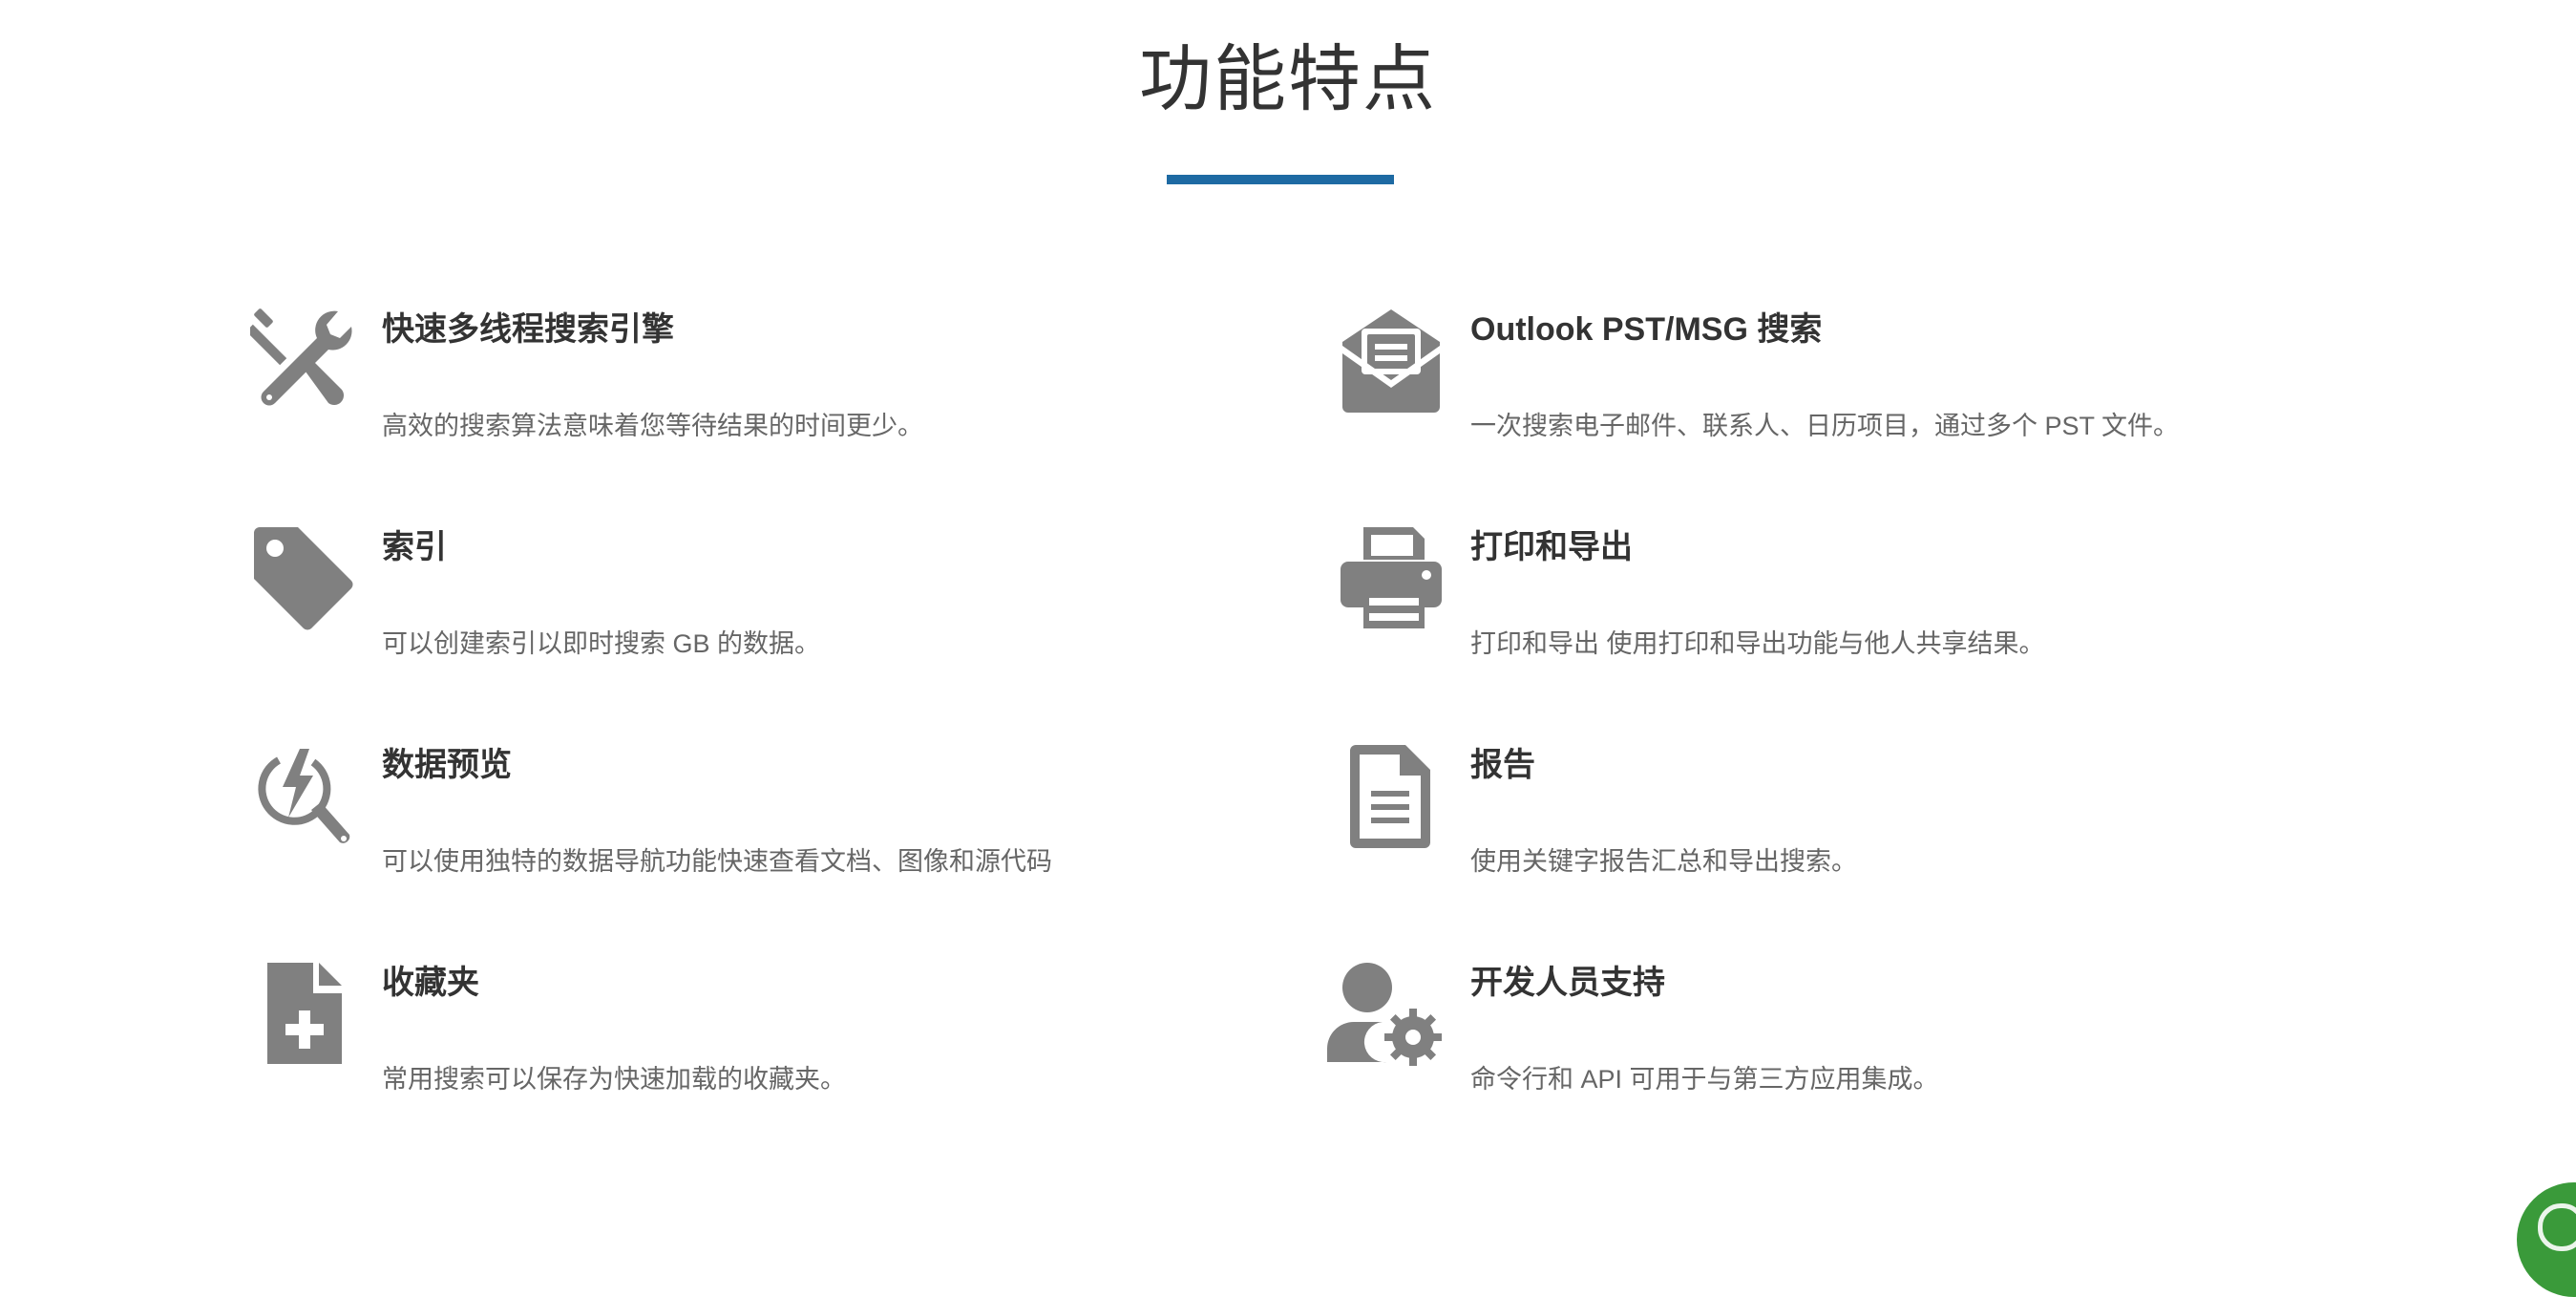 The width and height of the screenshot is (2576, 1297). What do you see at coordinates (302, 795) in the screenshot?
I see `quick-preview-icon` at bounding box center [302, 795].